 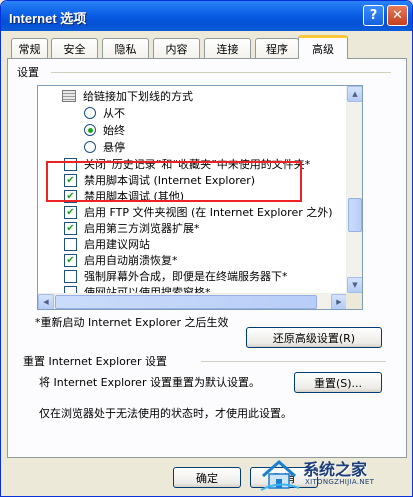 What do you see at coordinates (114, 147) in the screenshot?
I see `radio-label: 悬停` at bounding box center [114, 147].